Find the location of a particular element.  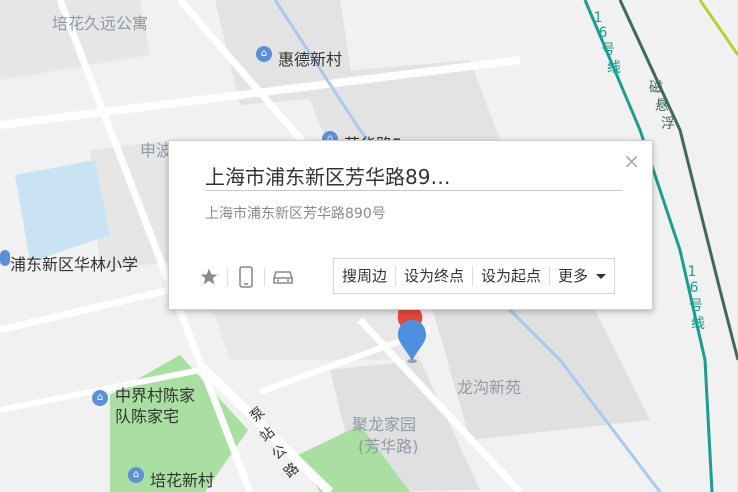

popup-action-bar: 搜周边 设为终点 设为起点 更多 is located at coordinates (474, 276).